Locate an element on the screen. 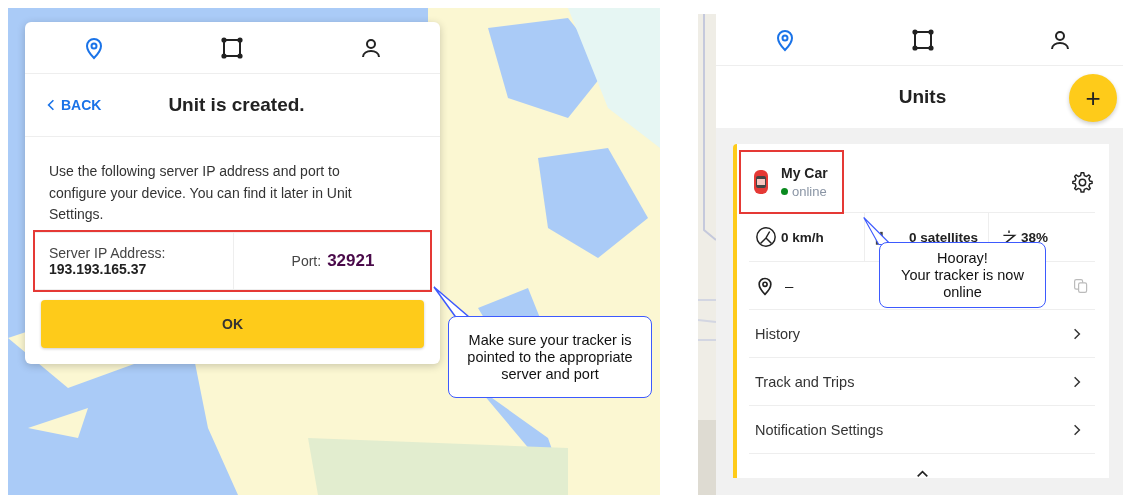 The image size is (1123, 495). callout-tooltip: Hooray! Your tracker is now online is located at coordinates (962, 275).